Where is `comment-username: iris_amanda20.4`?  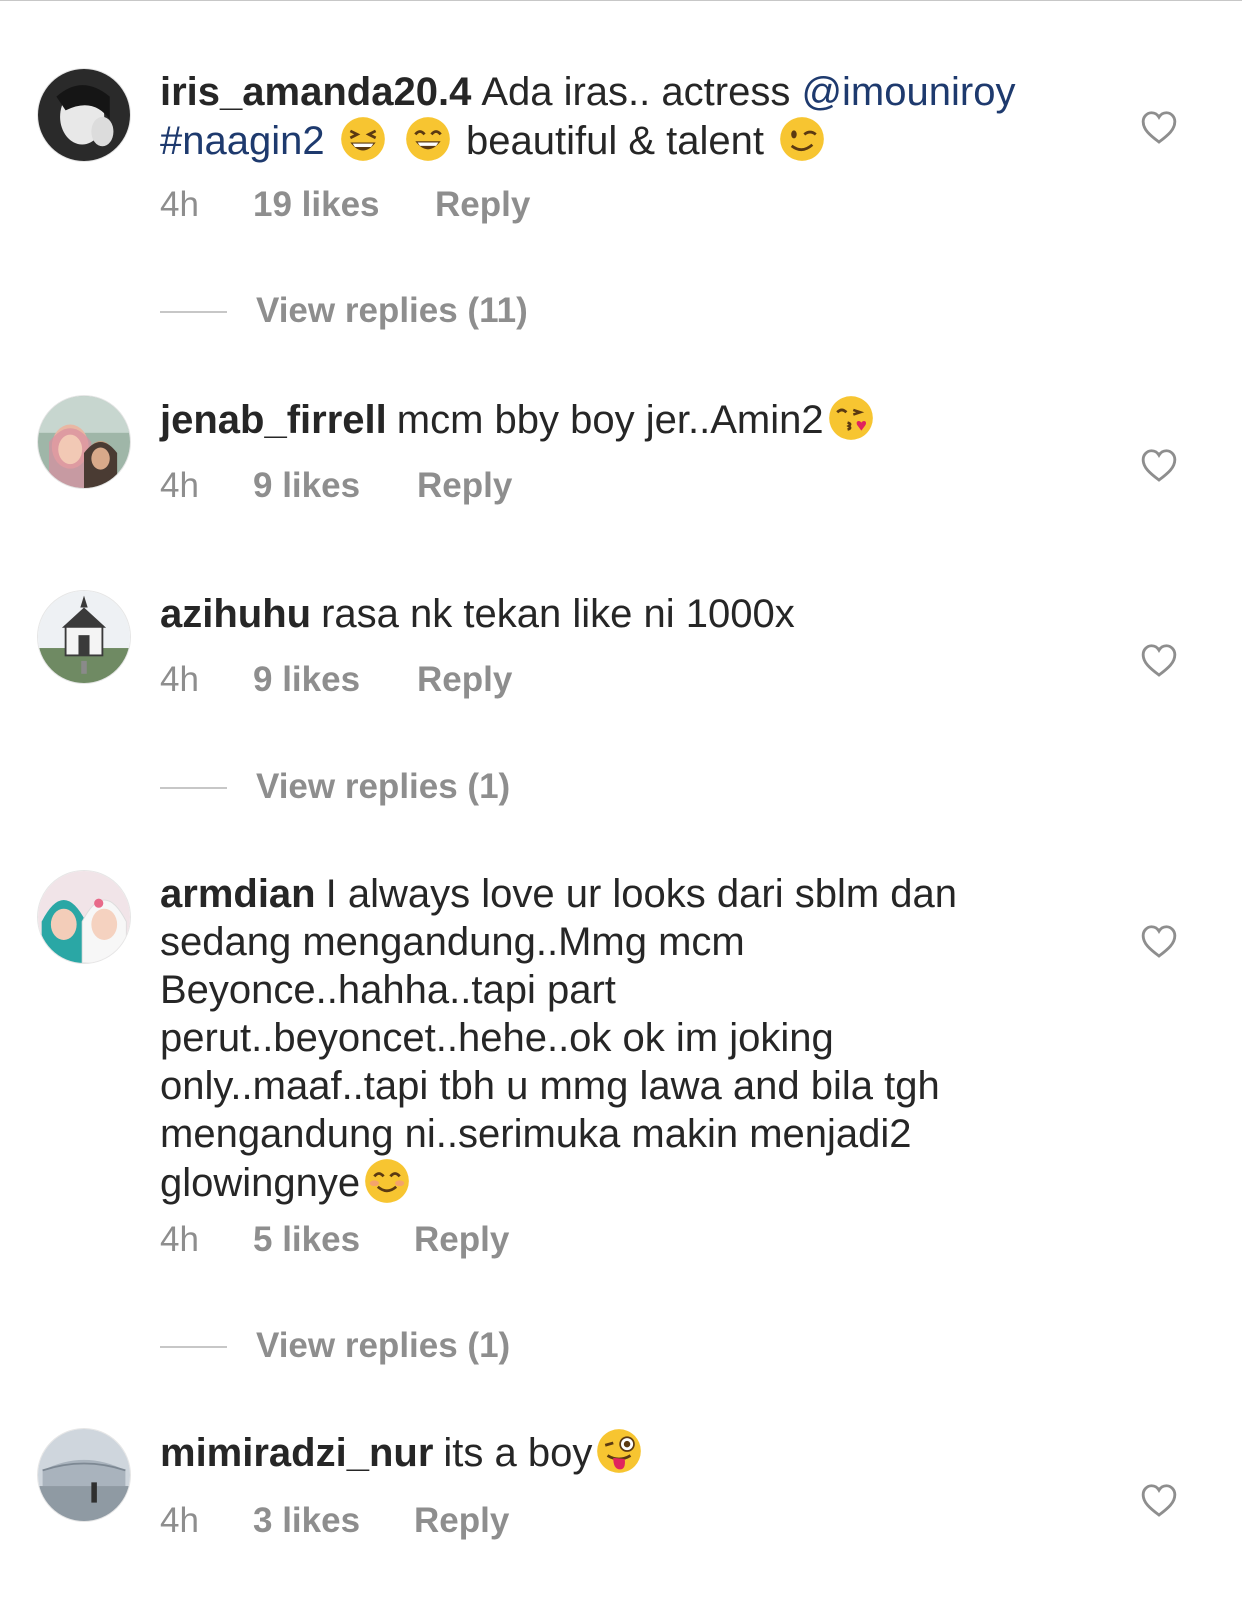 comment-username: iris_amanda20.4 is located at coordinates (315, 92).